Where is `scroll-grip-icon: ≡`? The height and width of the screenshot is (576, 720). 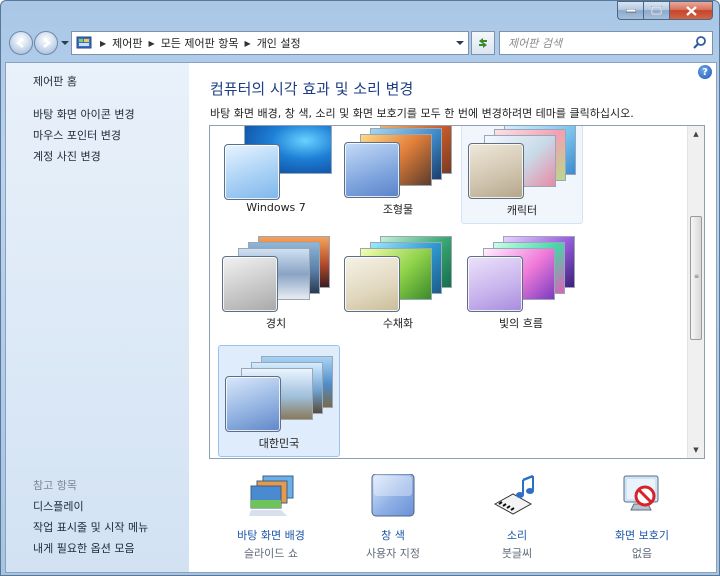 scroll-grip-icon: ≡ is located at coordinates (697, 276).